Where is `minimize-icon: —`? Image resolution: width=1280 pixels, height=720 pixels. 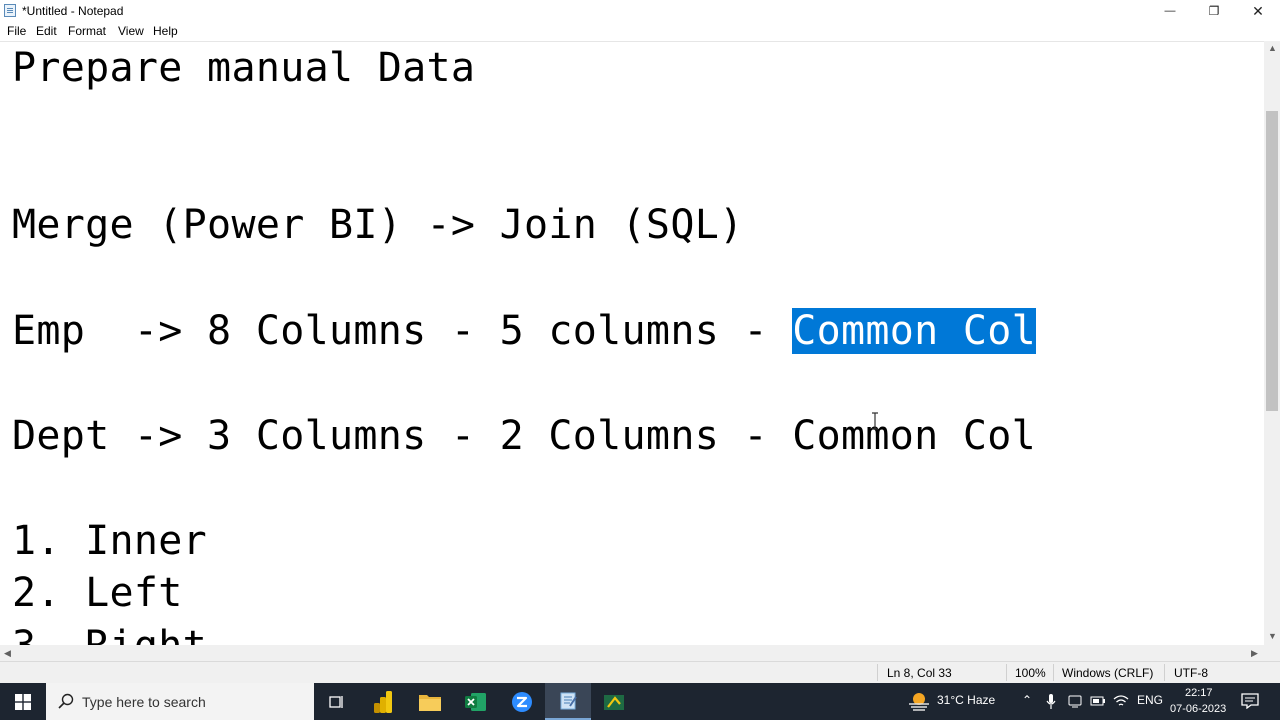
minimize-icon: — is located at coordinates (1170, 11).